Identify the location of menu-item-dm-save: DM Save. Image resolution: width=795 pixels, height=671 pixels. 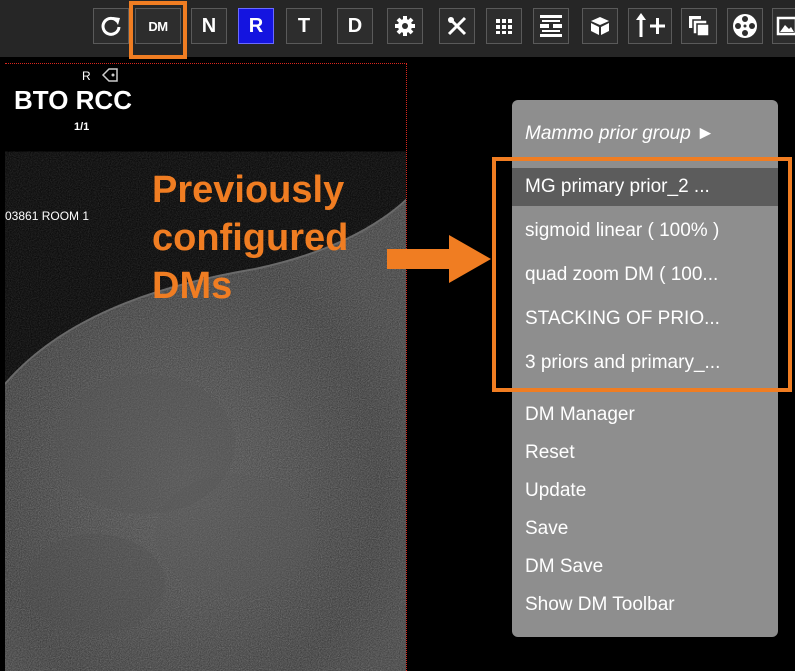
(645, 567).